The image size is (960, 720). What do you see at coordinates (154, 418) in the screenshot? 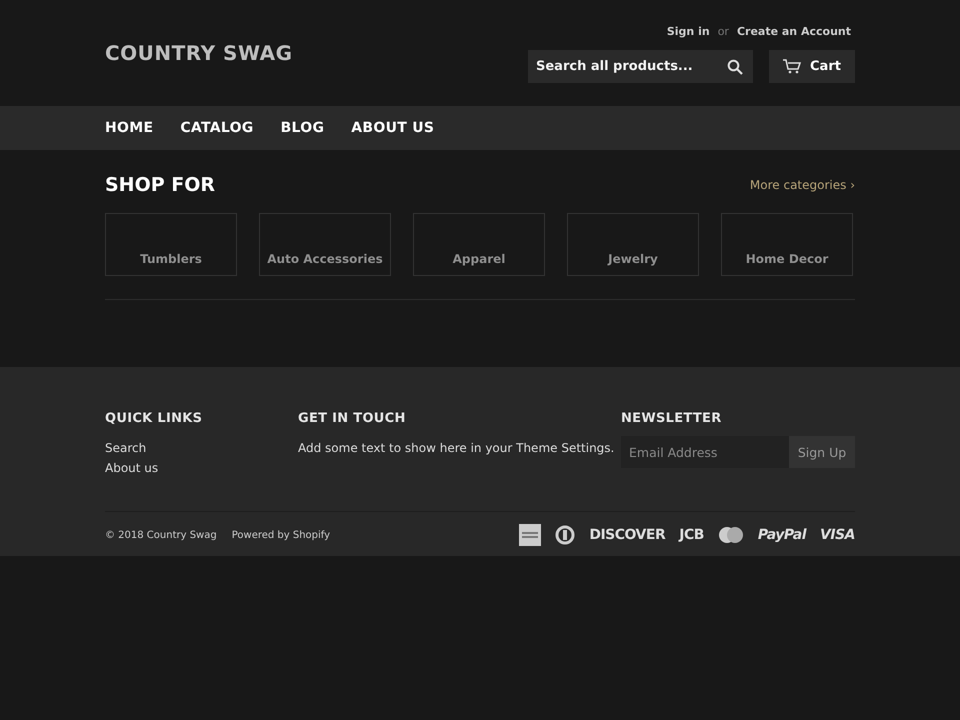
I see `footer-heading: QUICK LINKS` at bounding box center [154, 418].